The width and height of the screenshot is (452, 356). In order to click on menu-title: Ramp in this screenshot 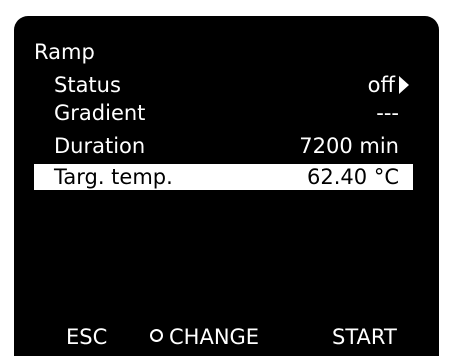, I will do `click(64, 52)`.